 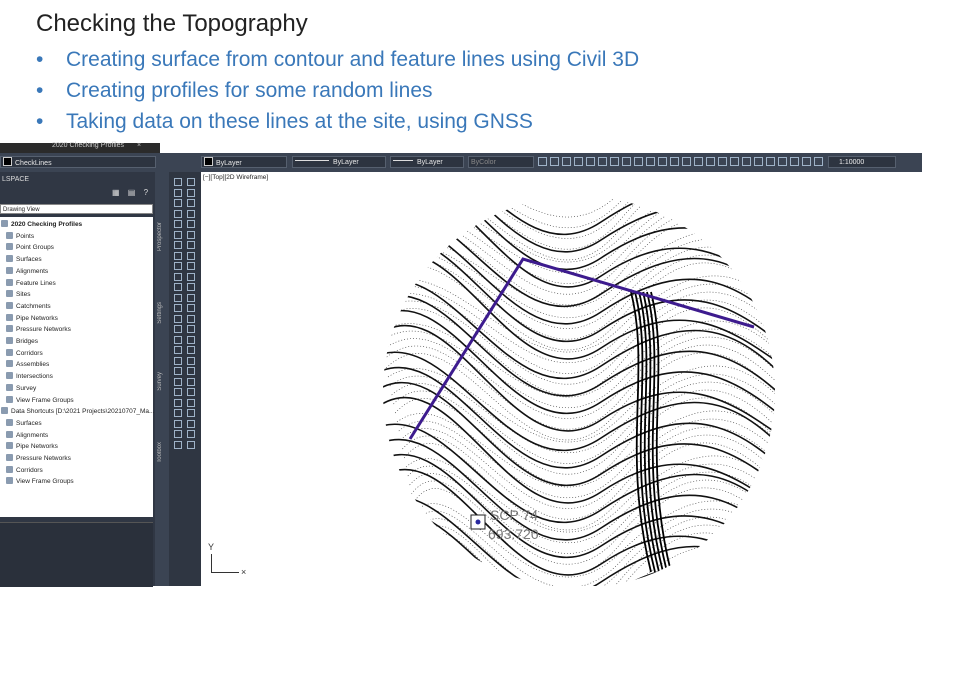 I want to click on tree-item: Sites, so click(x=18, y=294).